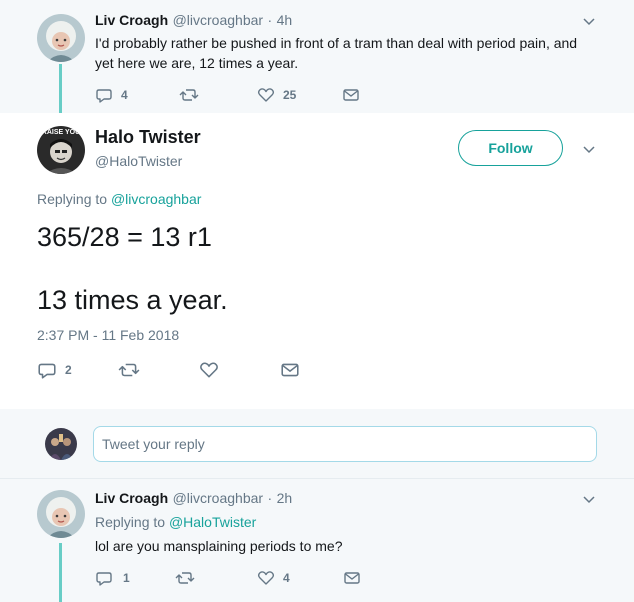 This screenshot has width=634, height=602. I want to click on replying-to: Replying to @livcroaghbar, so click(119, 199).